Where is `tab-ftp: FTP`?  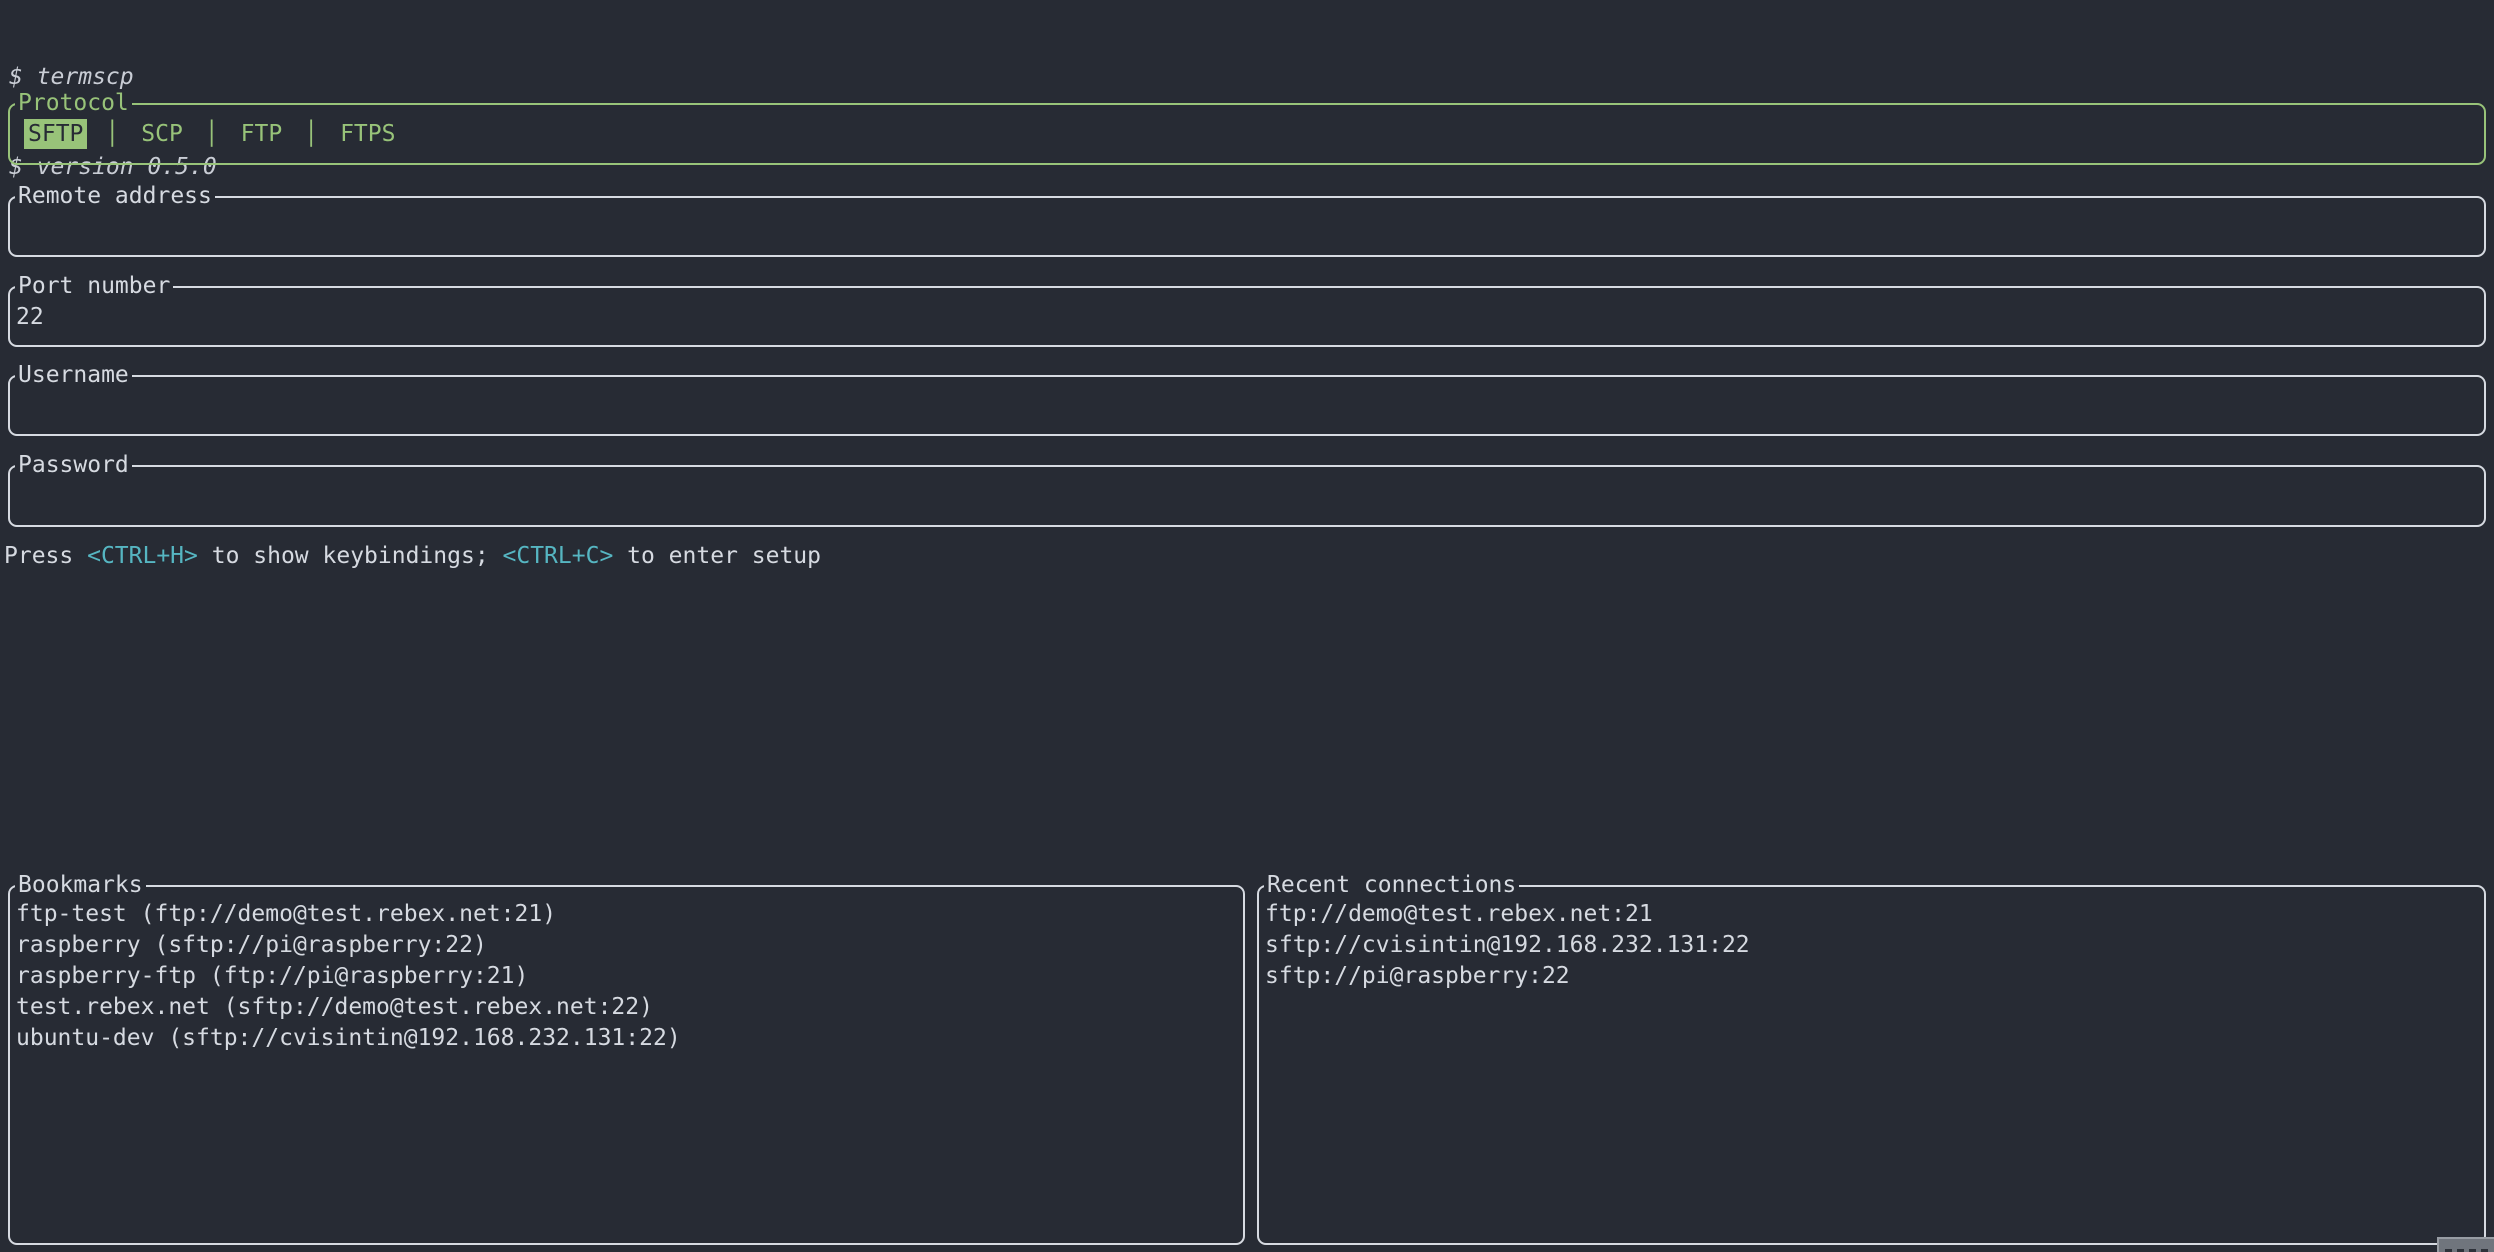 tab-ftp: FTP is located at coordinates (262, 134).